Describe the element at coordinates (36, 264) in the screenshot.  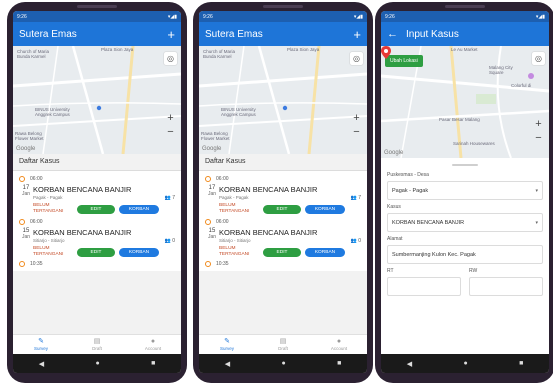
I see `case-time: 10:35` at that location.